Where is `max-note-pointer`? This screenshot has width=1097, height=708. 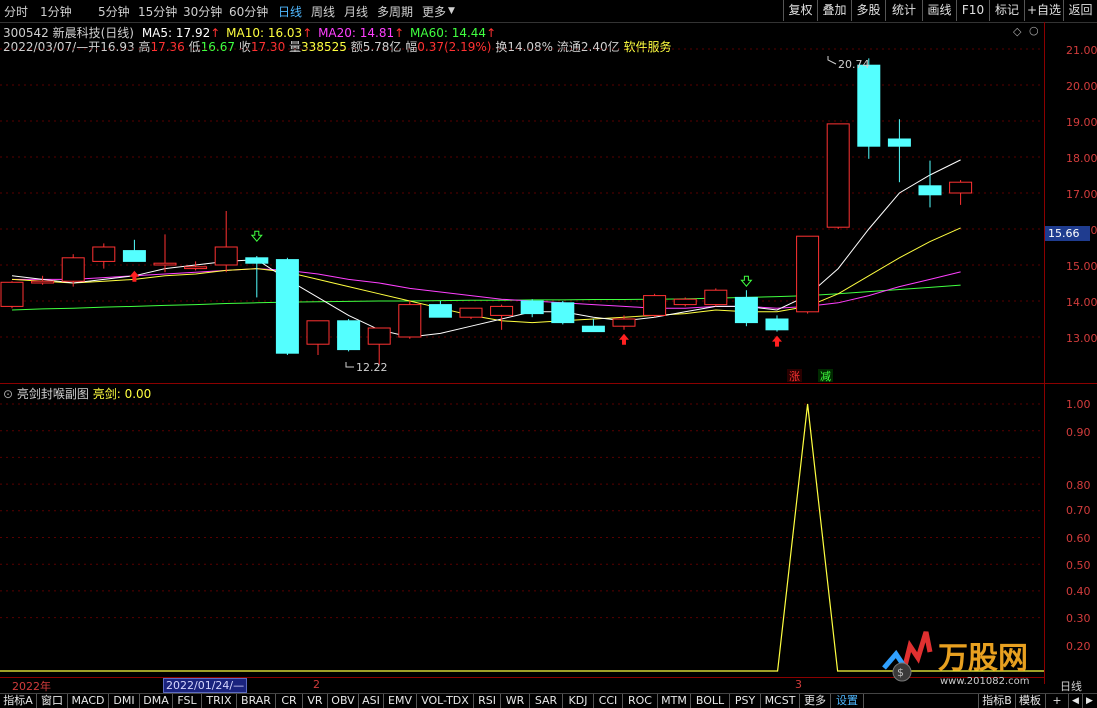
max-note-pointer is located at coordinates (832, 60).